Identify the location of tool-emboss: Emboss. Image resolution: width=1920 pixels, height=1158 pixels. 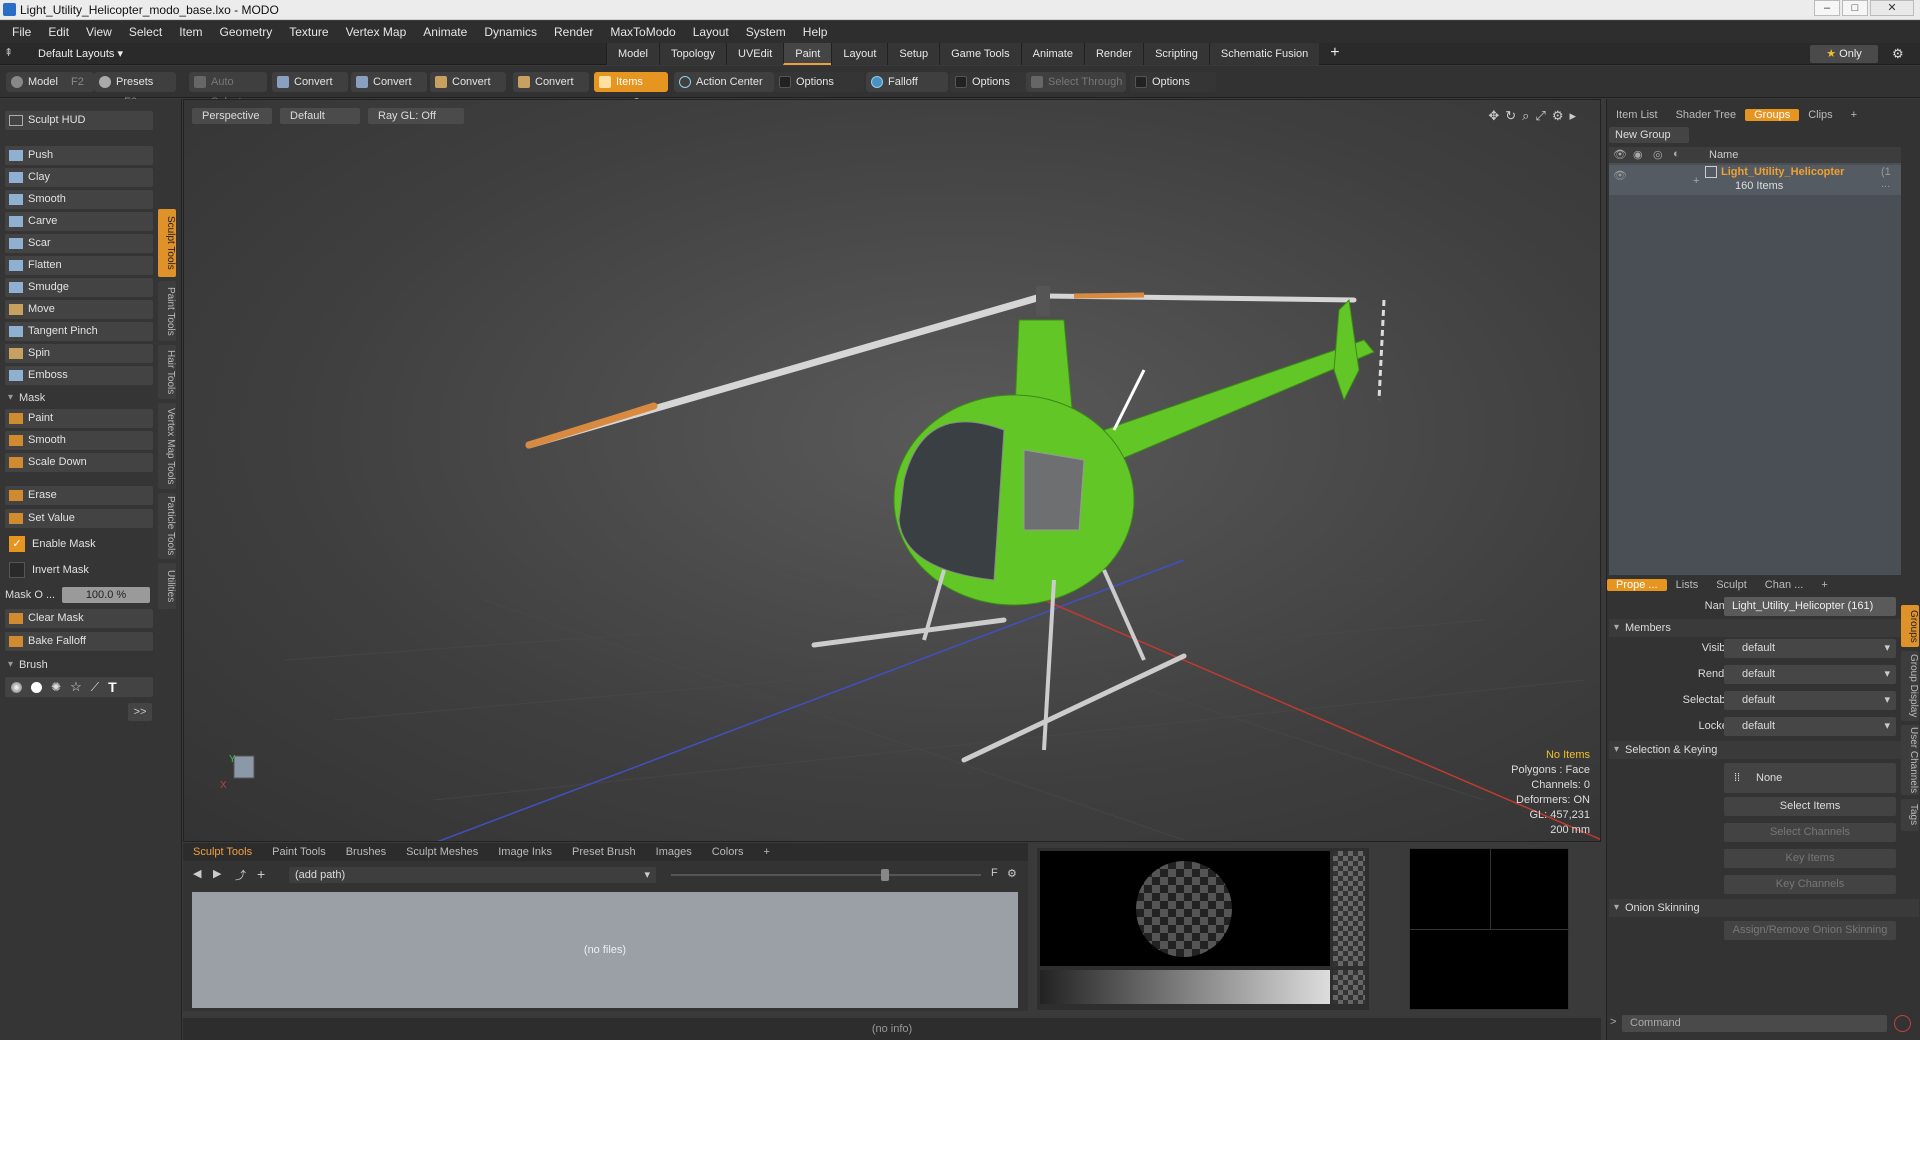
(79, 375).